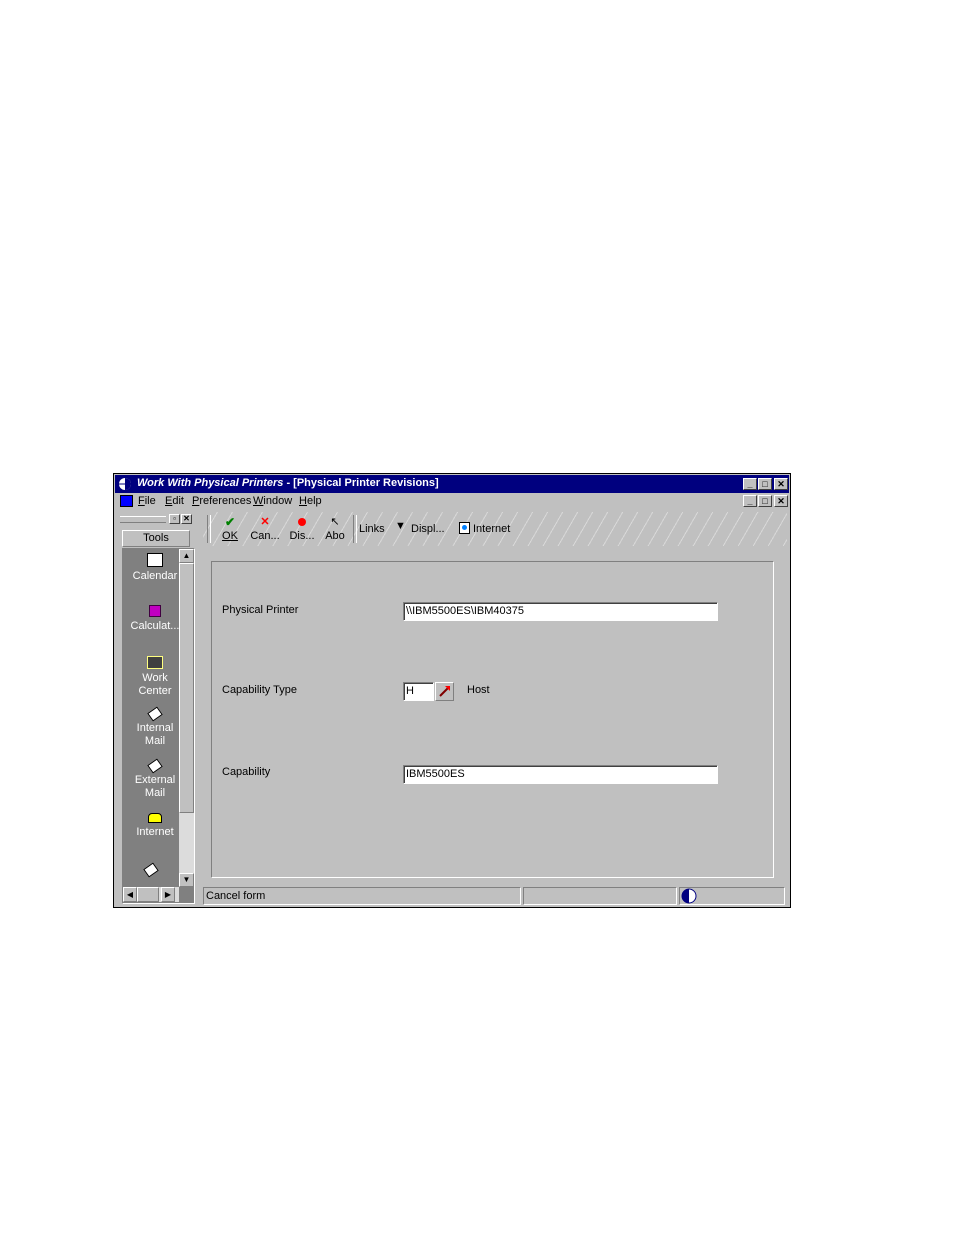  I want to click on capability-type-field: H, so click(418, 691).